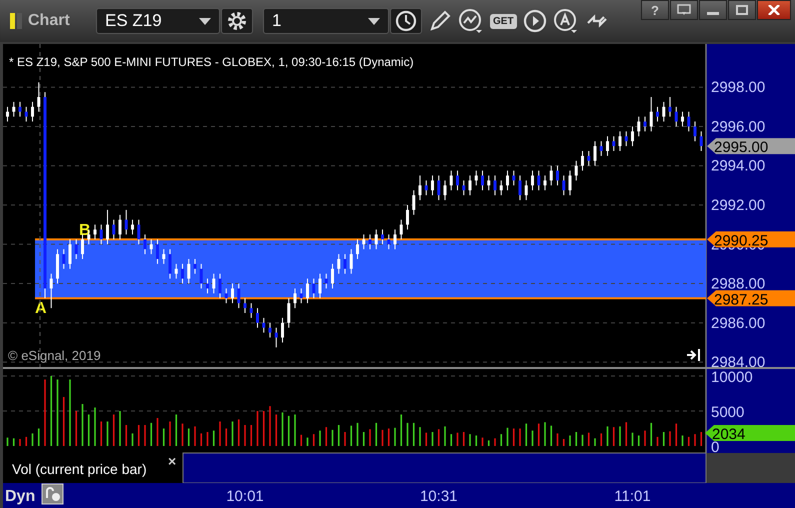 Image resolution: width=795 pixels, height=508 pixels. What do you see at coordinates (738, 166) in the screenshot?
I see `price-axis-label: 2994.00` at bounding box center [738, 166].